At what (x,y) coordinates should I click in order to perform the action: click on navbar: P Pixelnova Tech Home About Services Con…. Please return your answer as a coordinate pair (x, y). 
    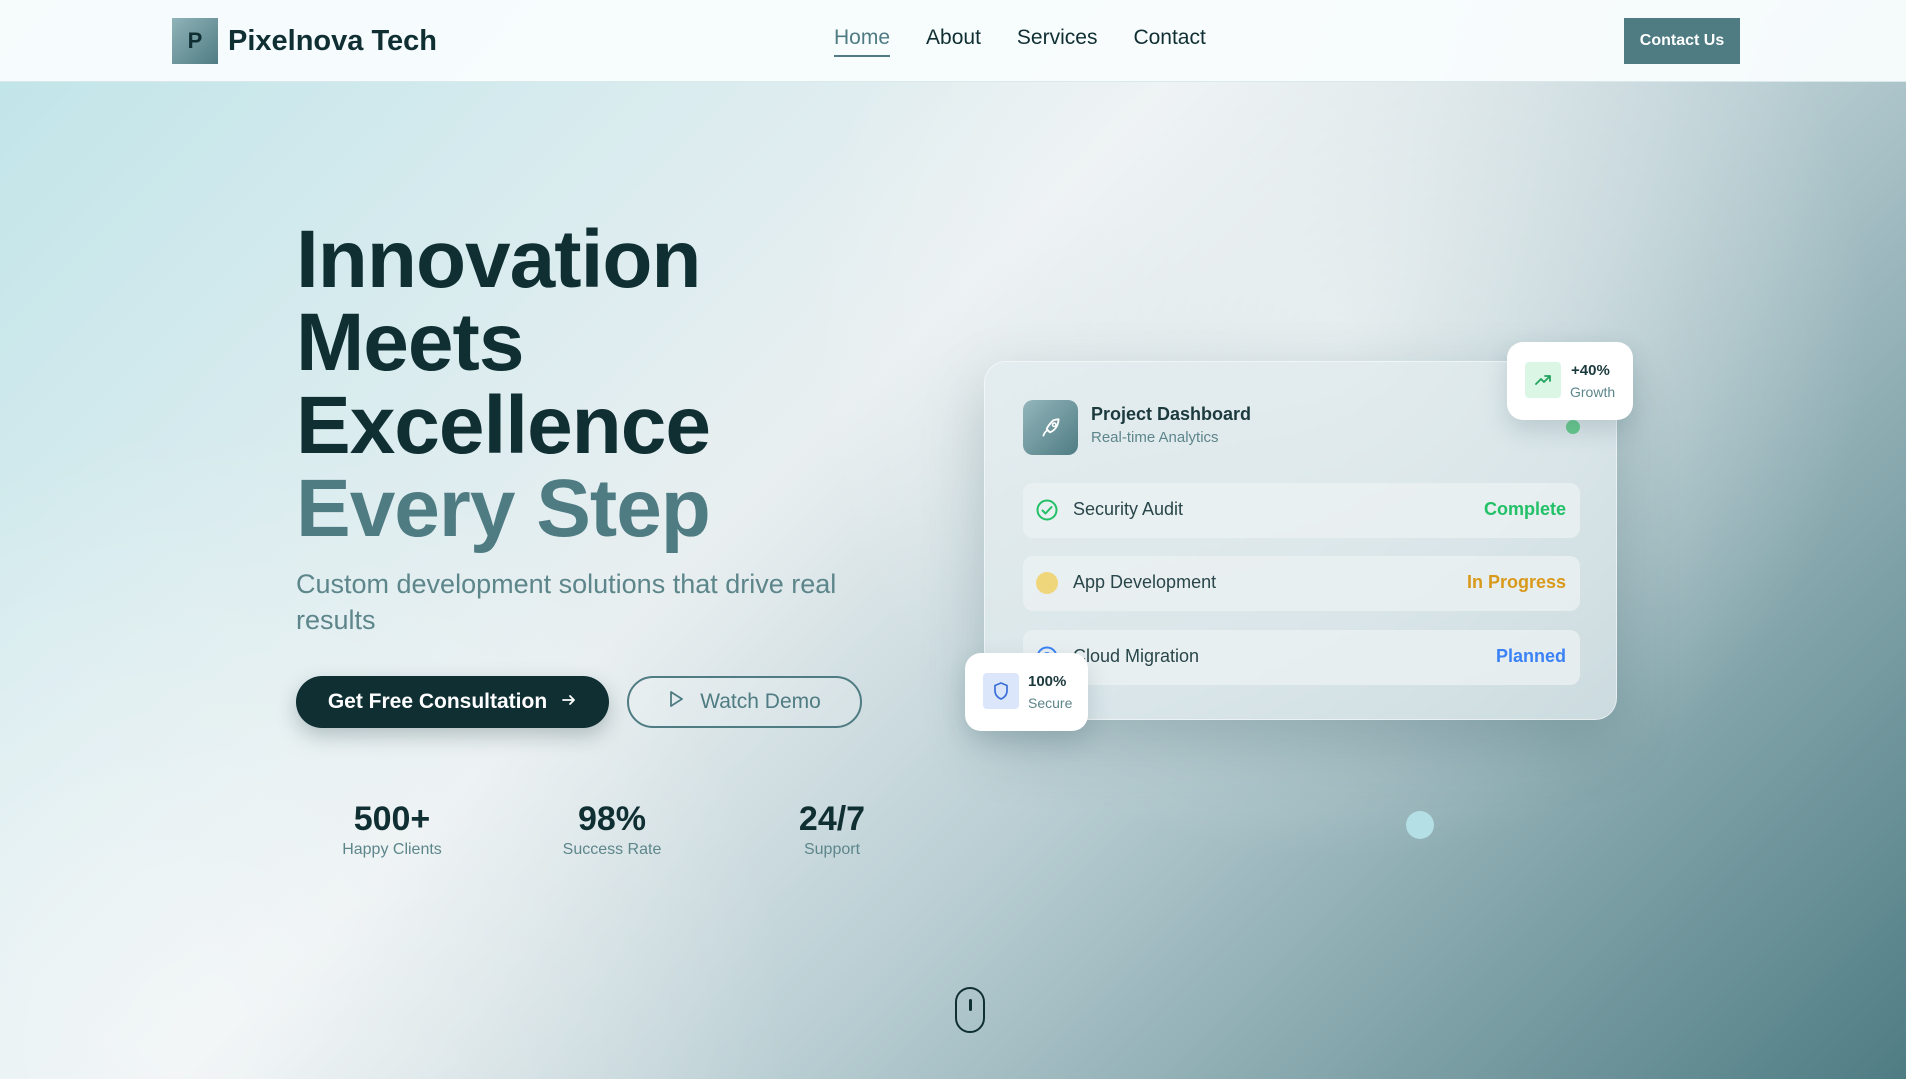
    Looking at the image, I should click on (953, 41).